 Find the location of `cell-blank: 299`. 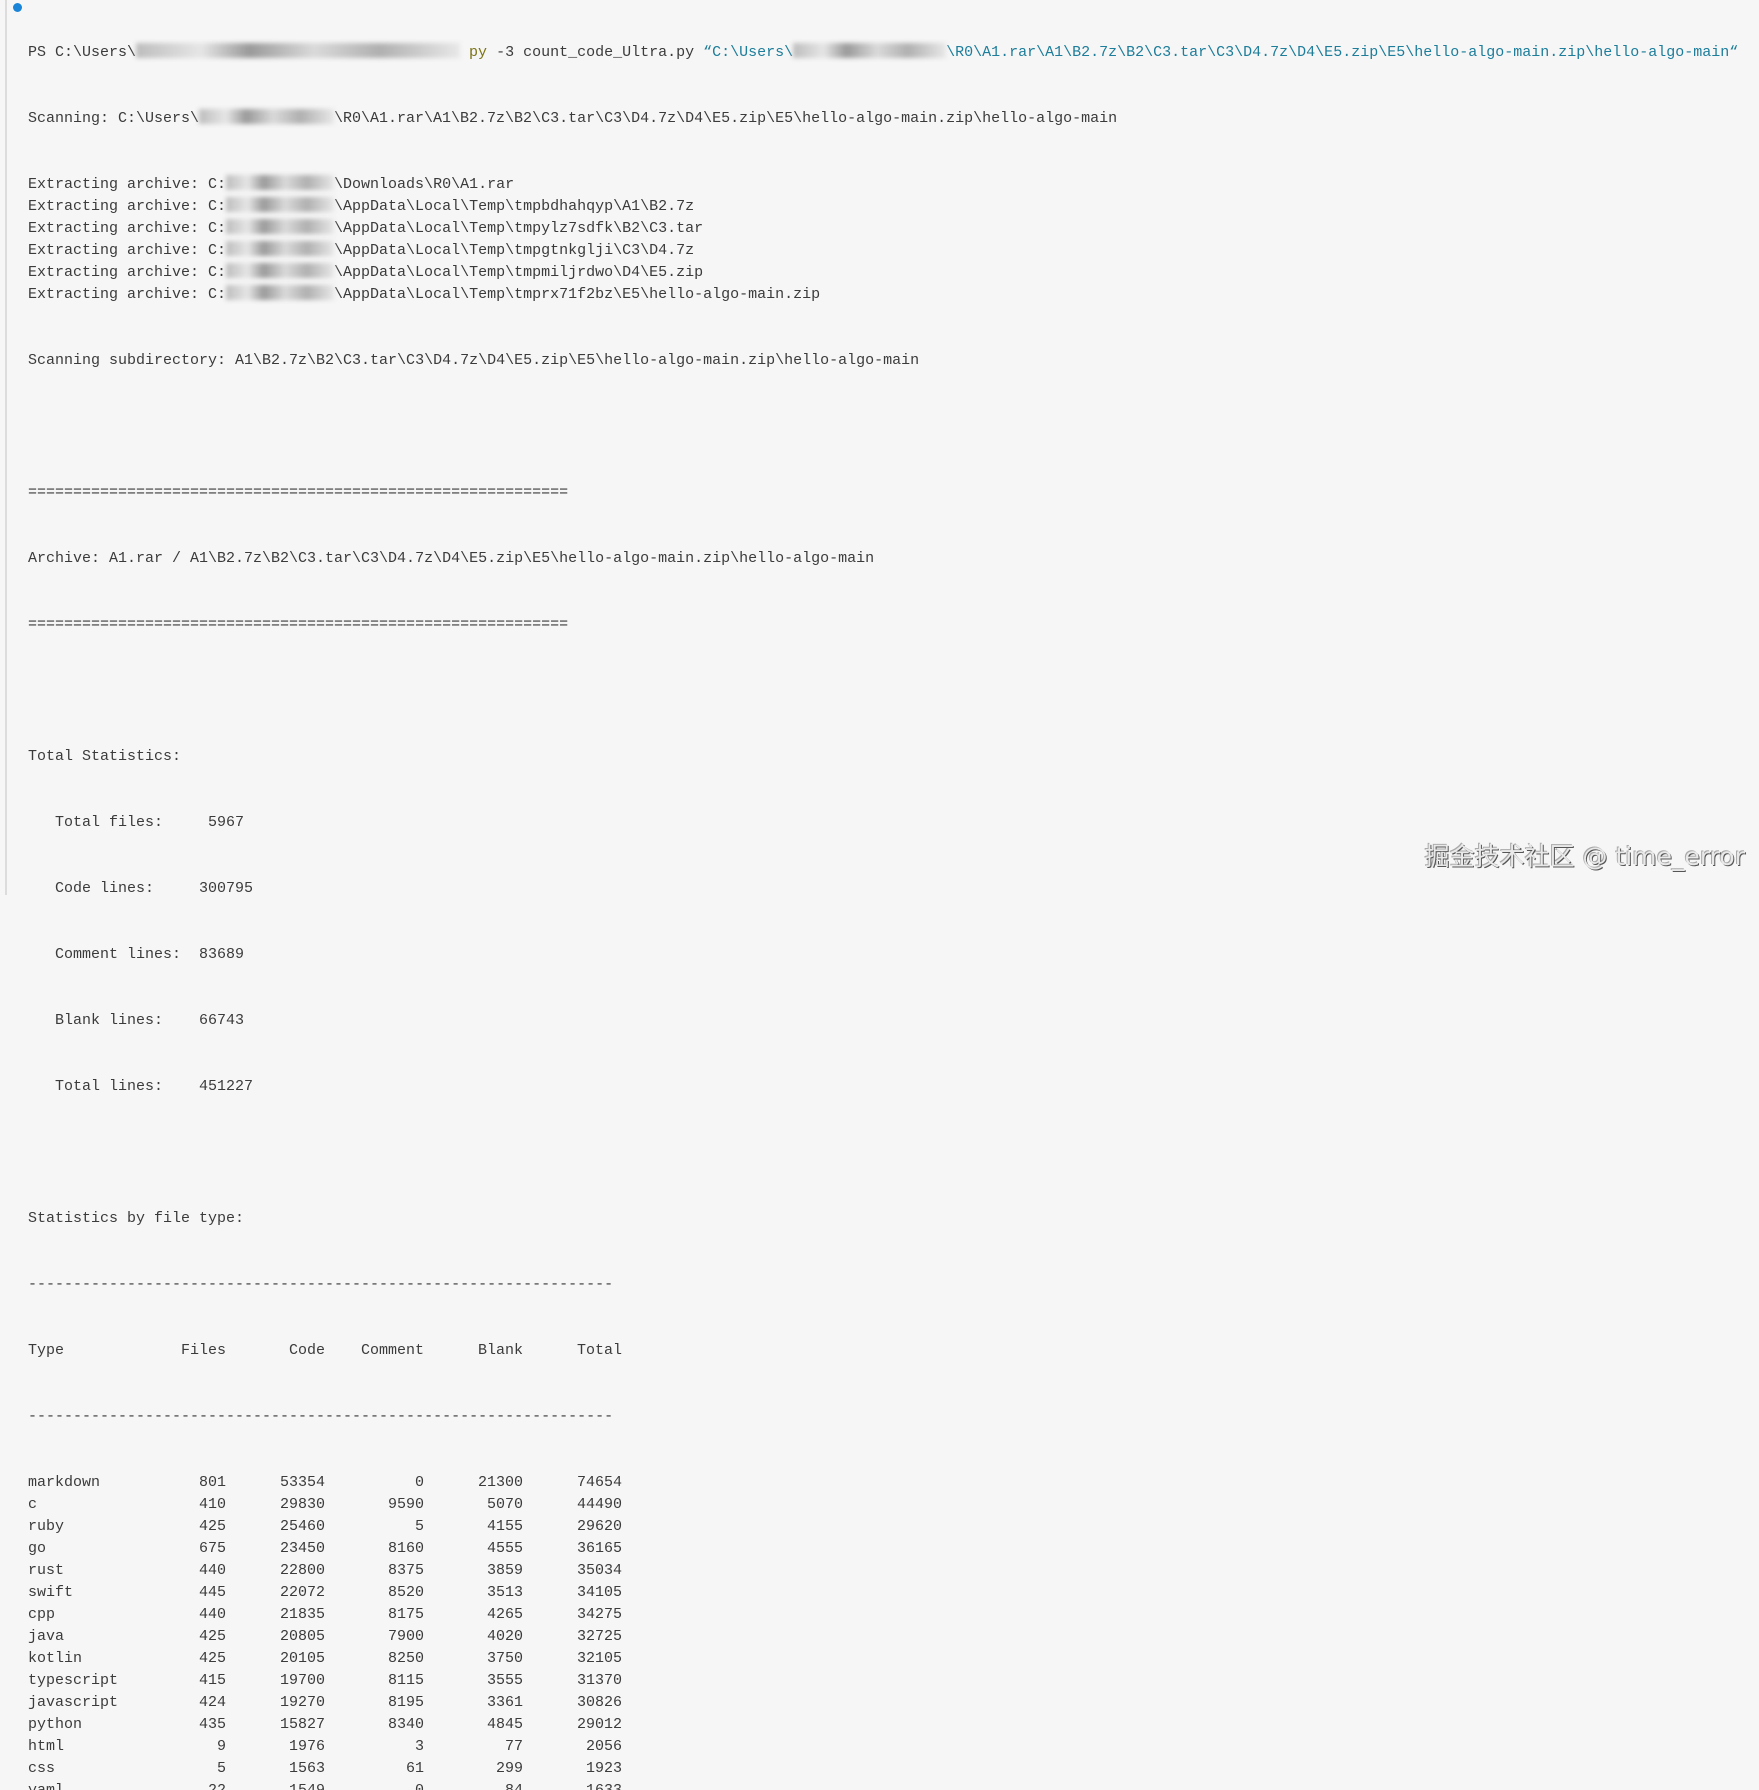

cell-blank: 299 is located at coordinates (509, 1768).